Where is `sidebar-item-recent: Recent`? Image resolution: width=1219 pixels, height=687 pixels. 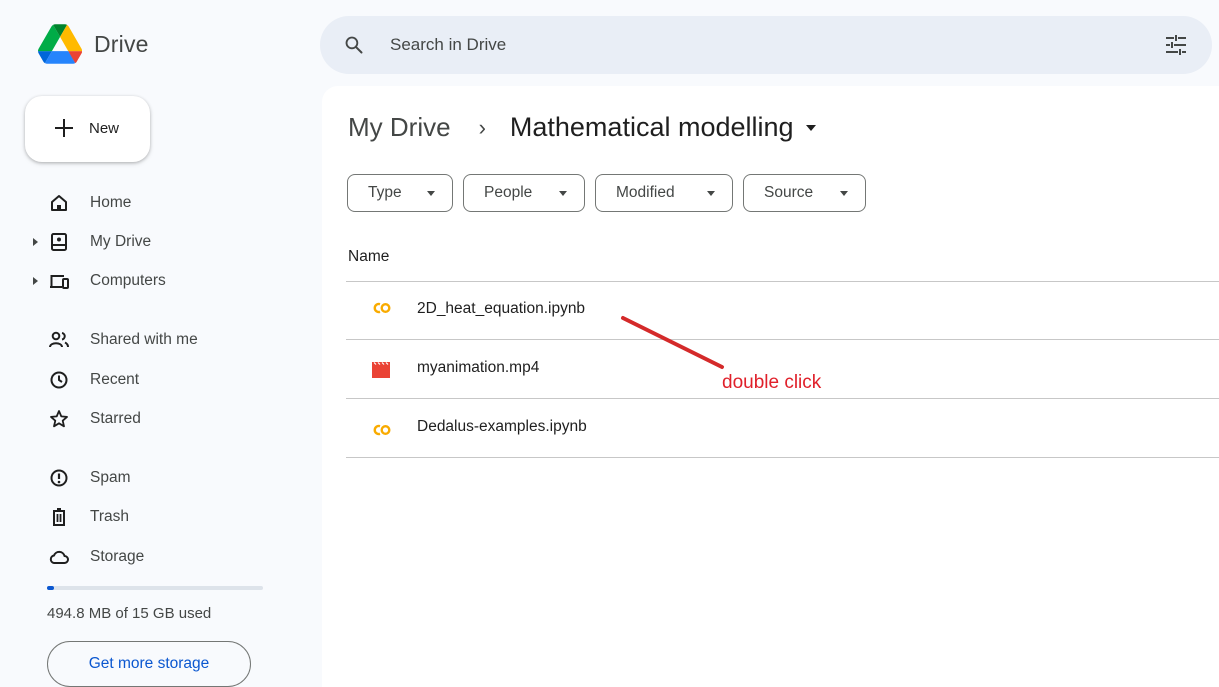 sidebar-item-recent: Recent is located at coordinates (150, 380).